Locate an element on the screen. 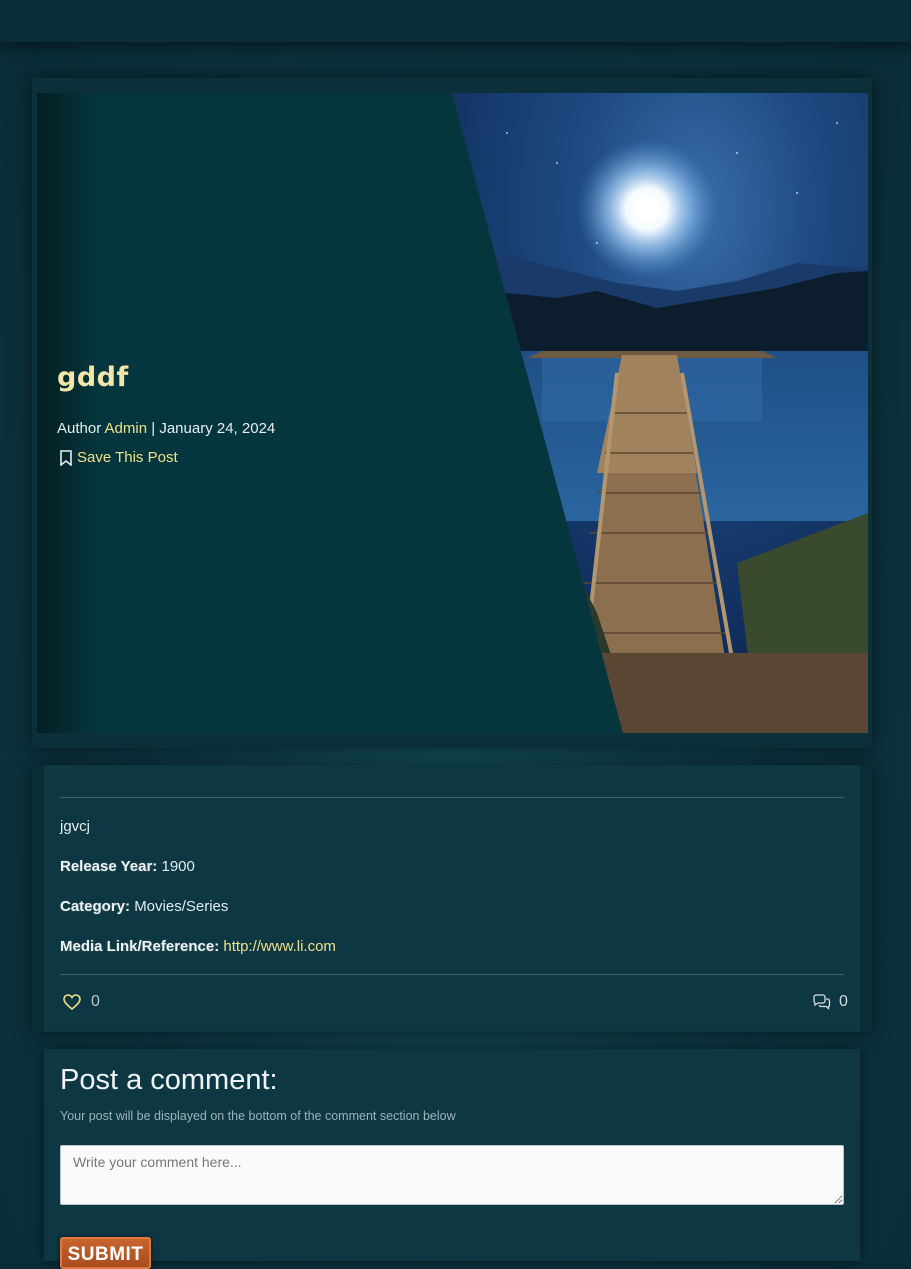 This screenshot has height=1269, width=911. comments-count: 0 is located at coordinates (843, 1001).